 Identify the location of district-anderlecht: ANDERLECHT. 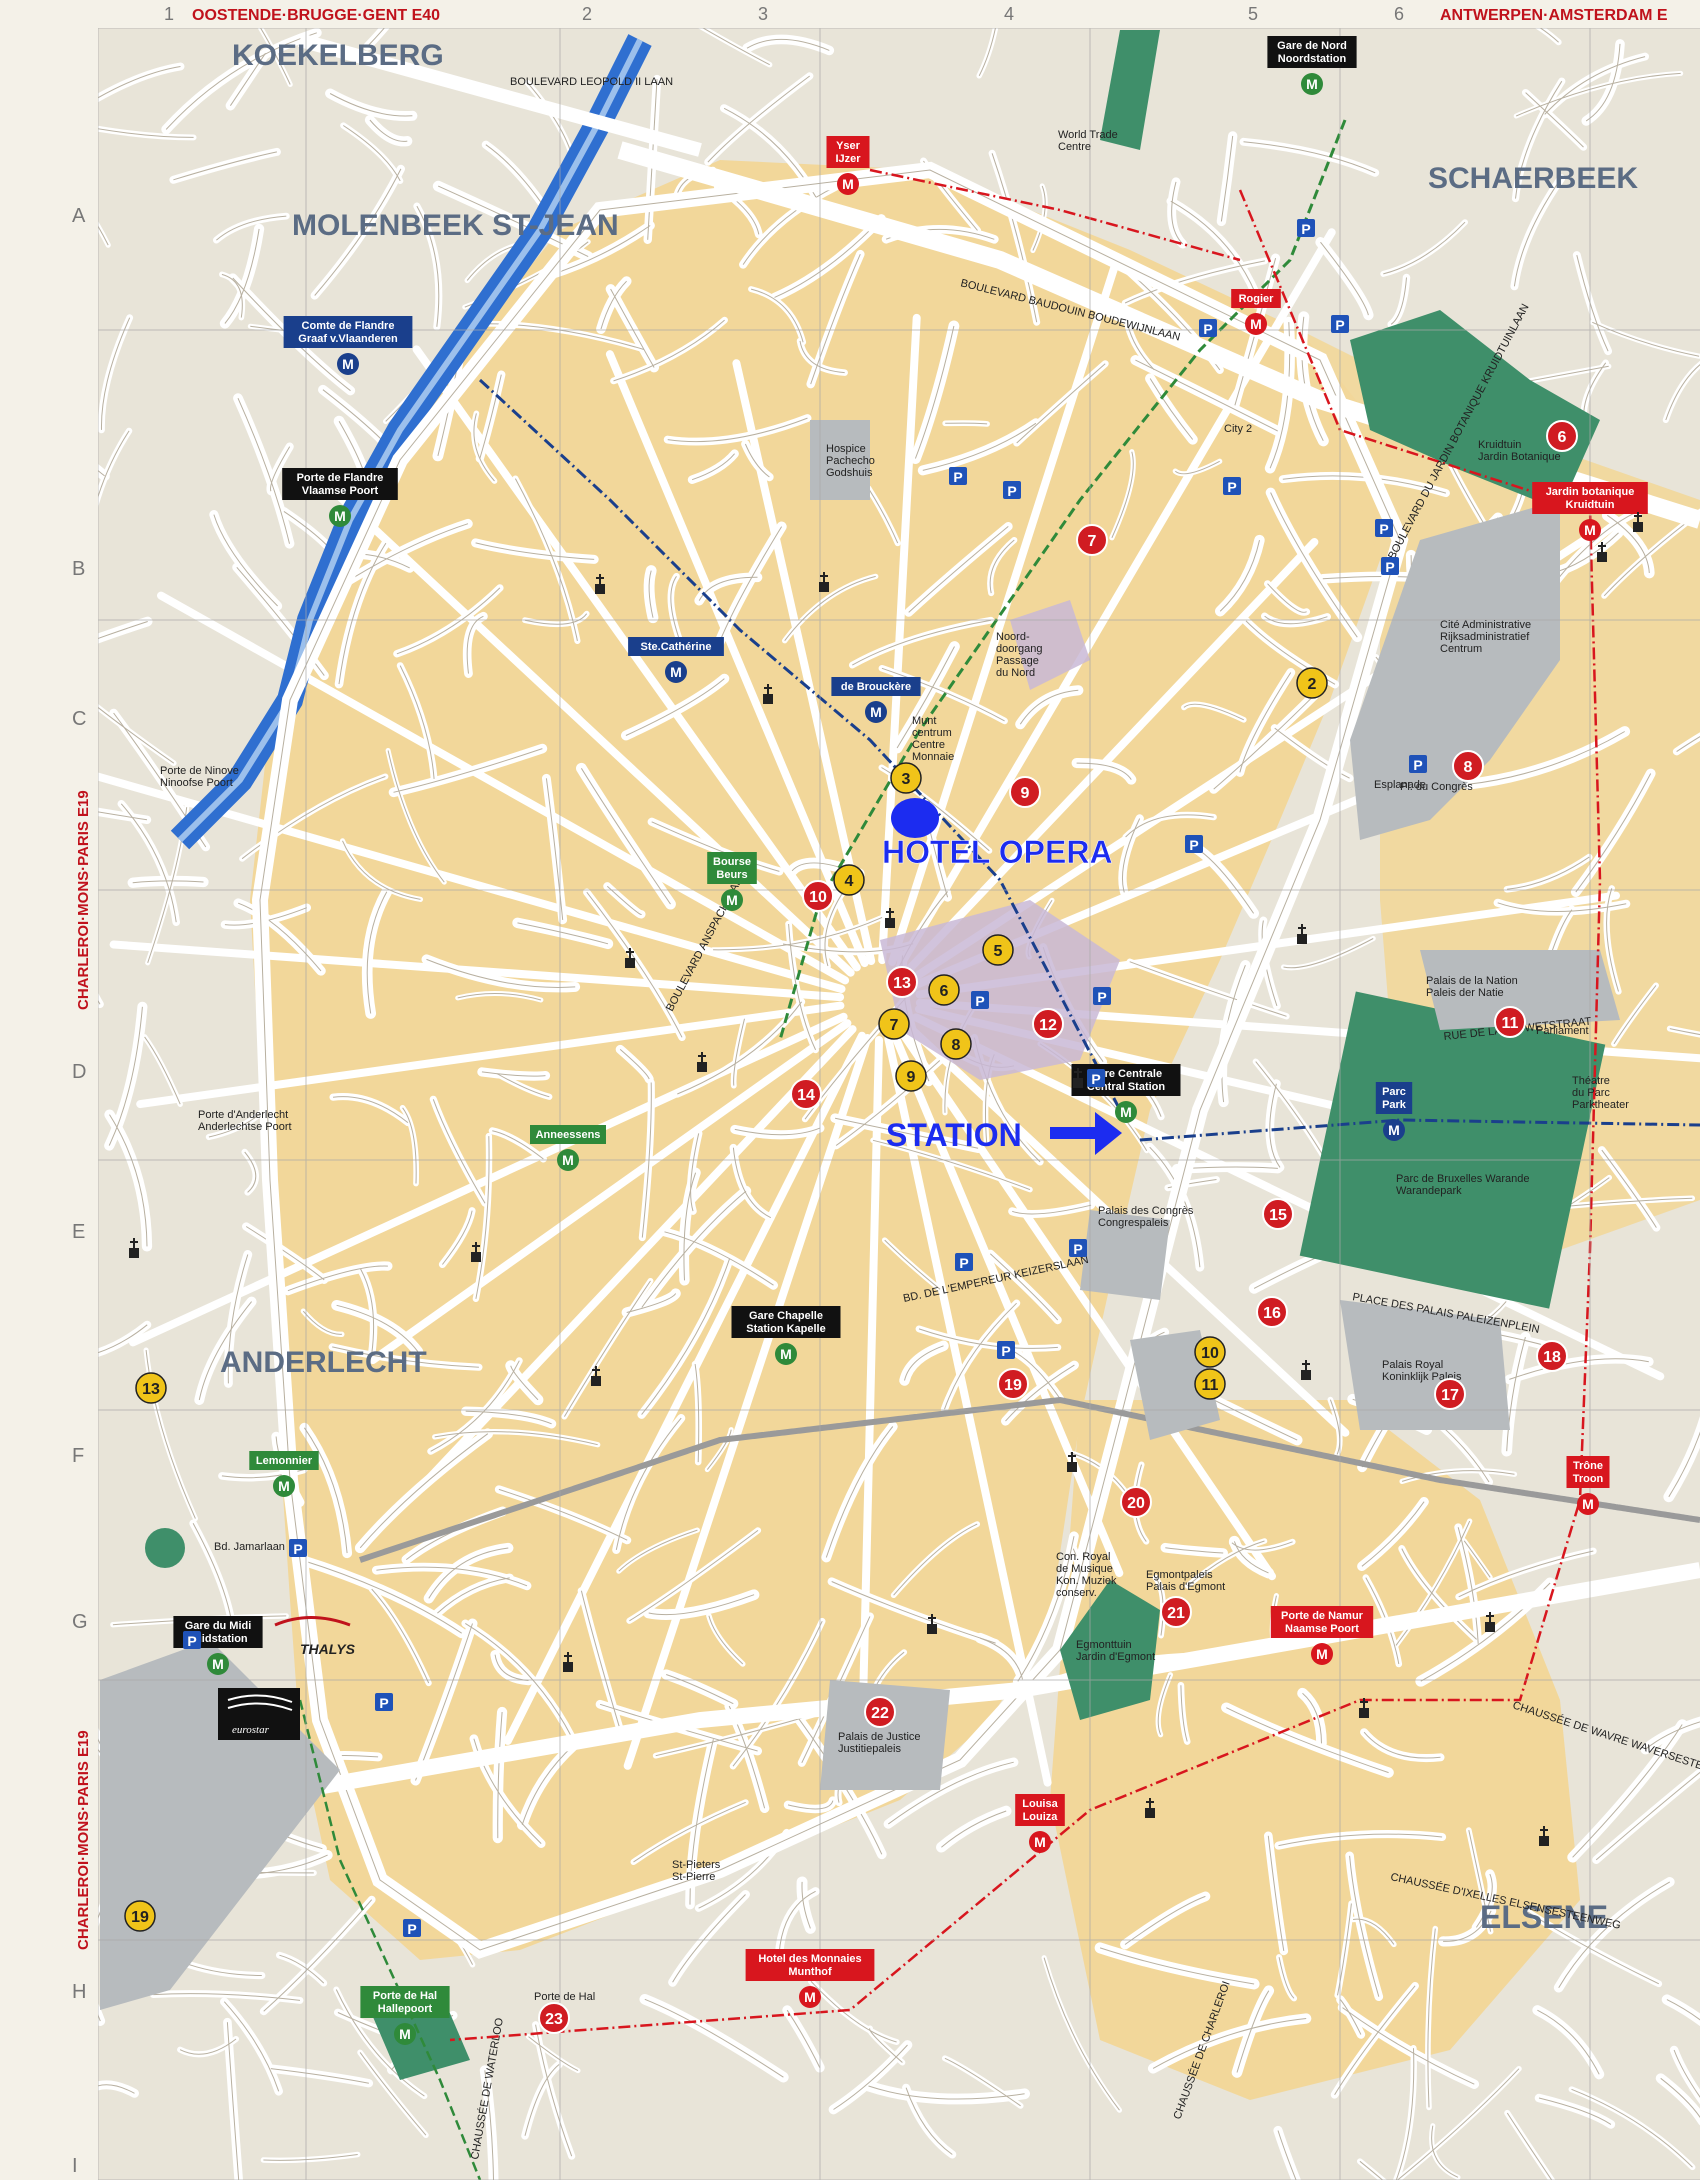
(323, 1362).